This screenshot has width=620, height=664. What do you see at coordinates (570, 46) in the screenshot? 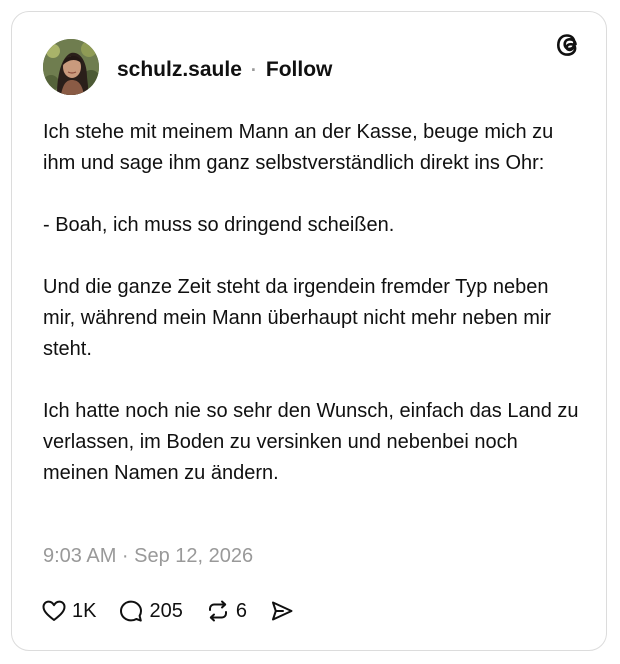
I see `threads-logo-icon` at bounding box center [570, 46].